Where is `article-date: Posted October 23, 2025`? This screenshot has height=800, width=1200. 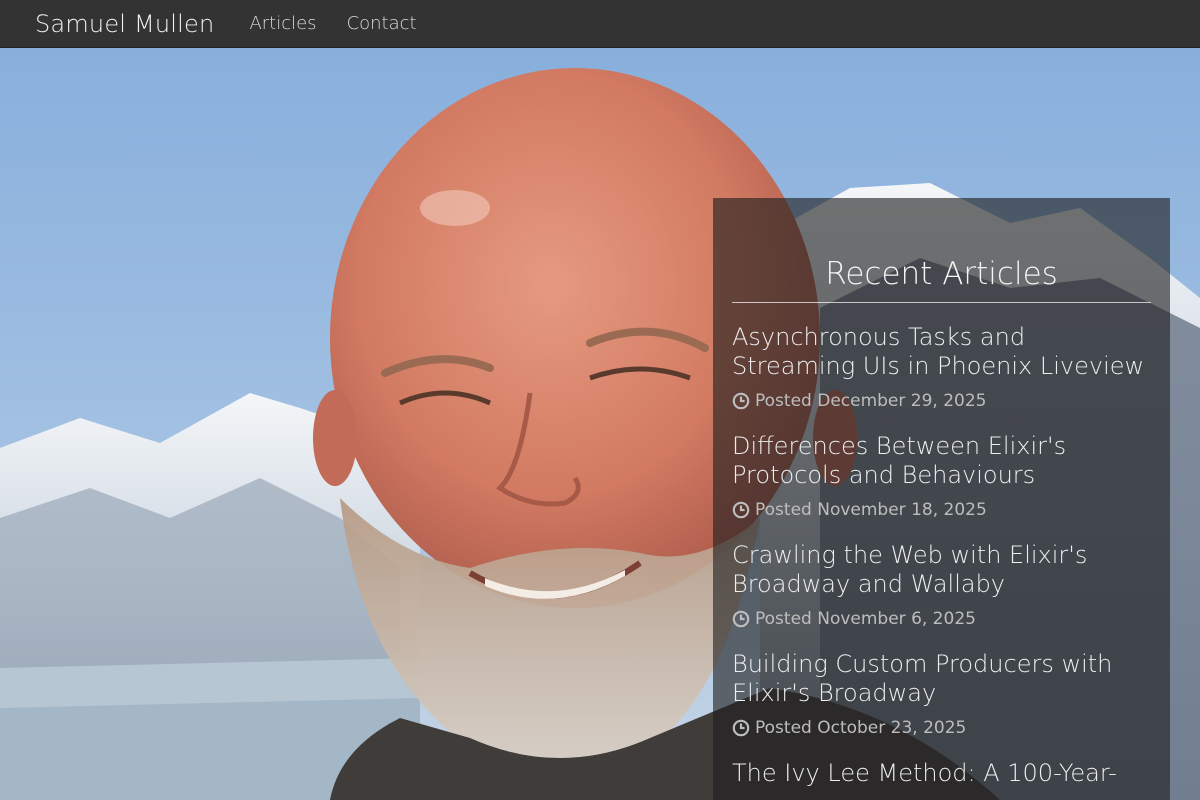 article-date: Posted October 23, 2025 is located at coordinates (941, 728).